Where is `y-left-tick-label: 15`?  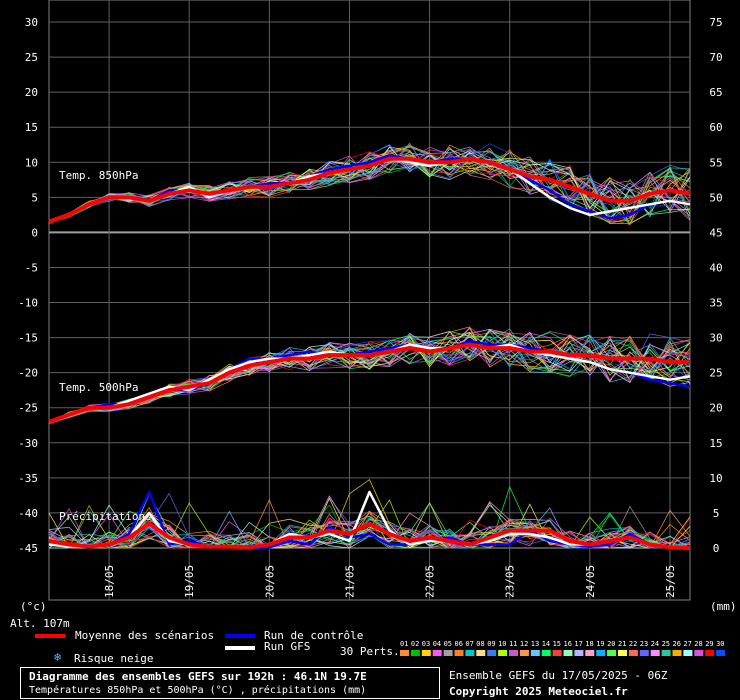
y-left-tick-label: 15 is located at coordinates (31, 127).